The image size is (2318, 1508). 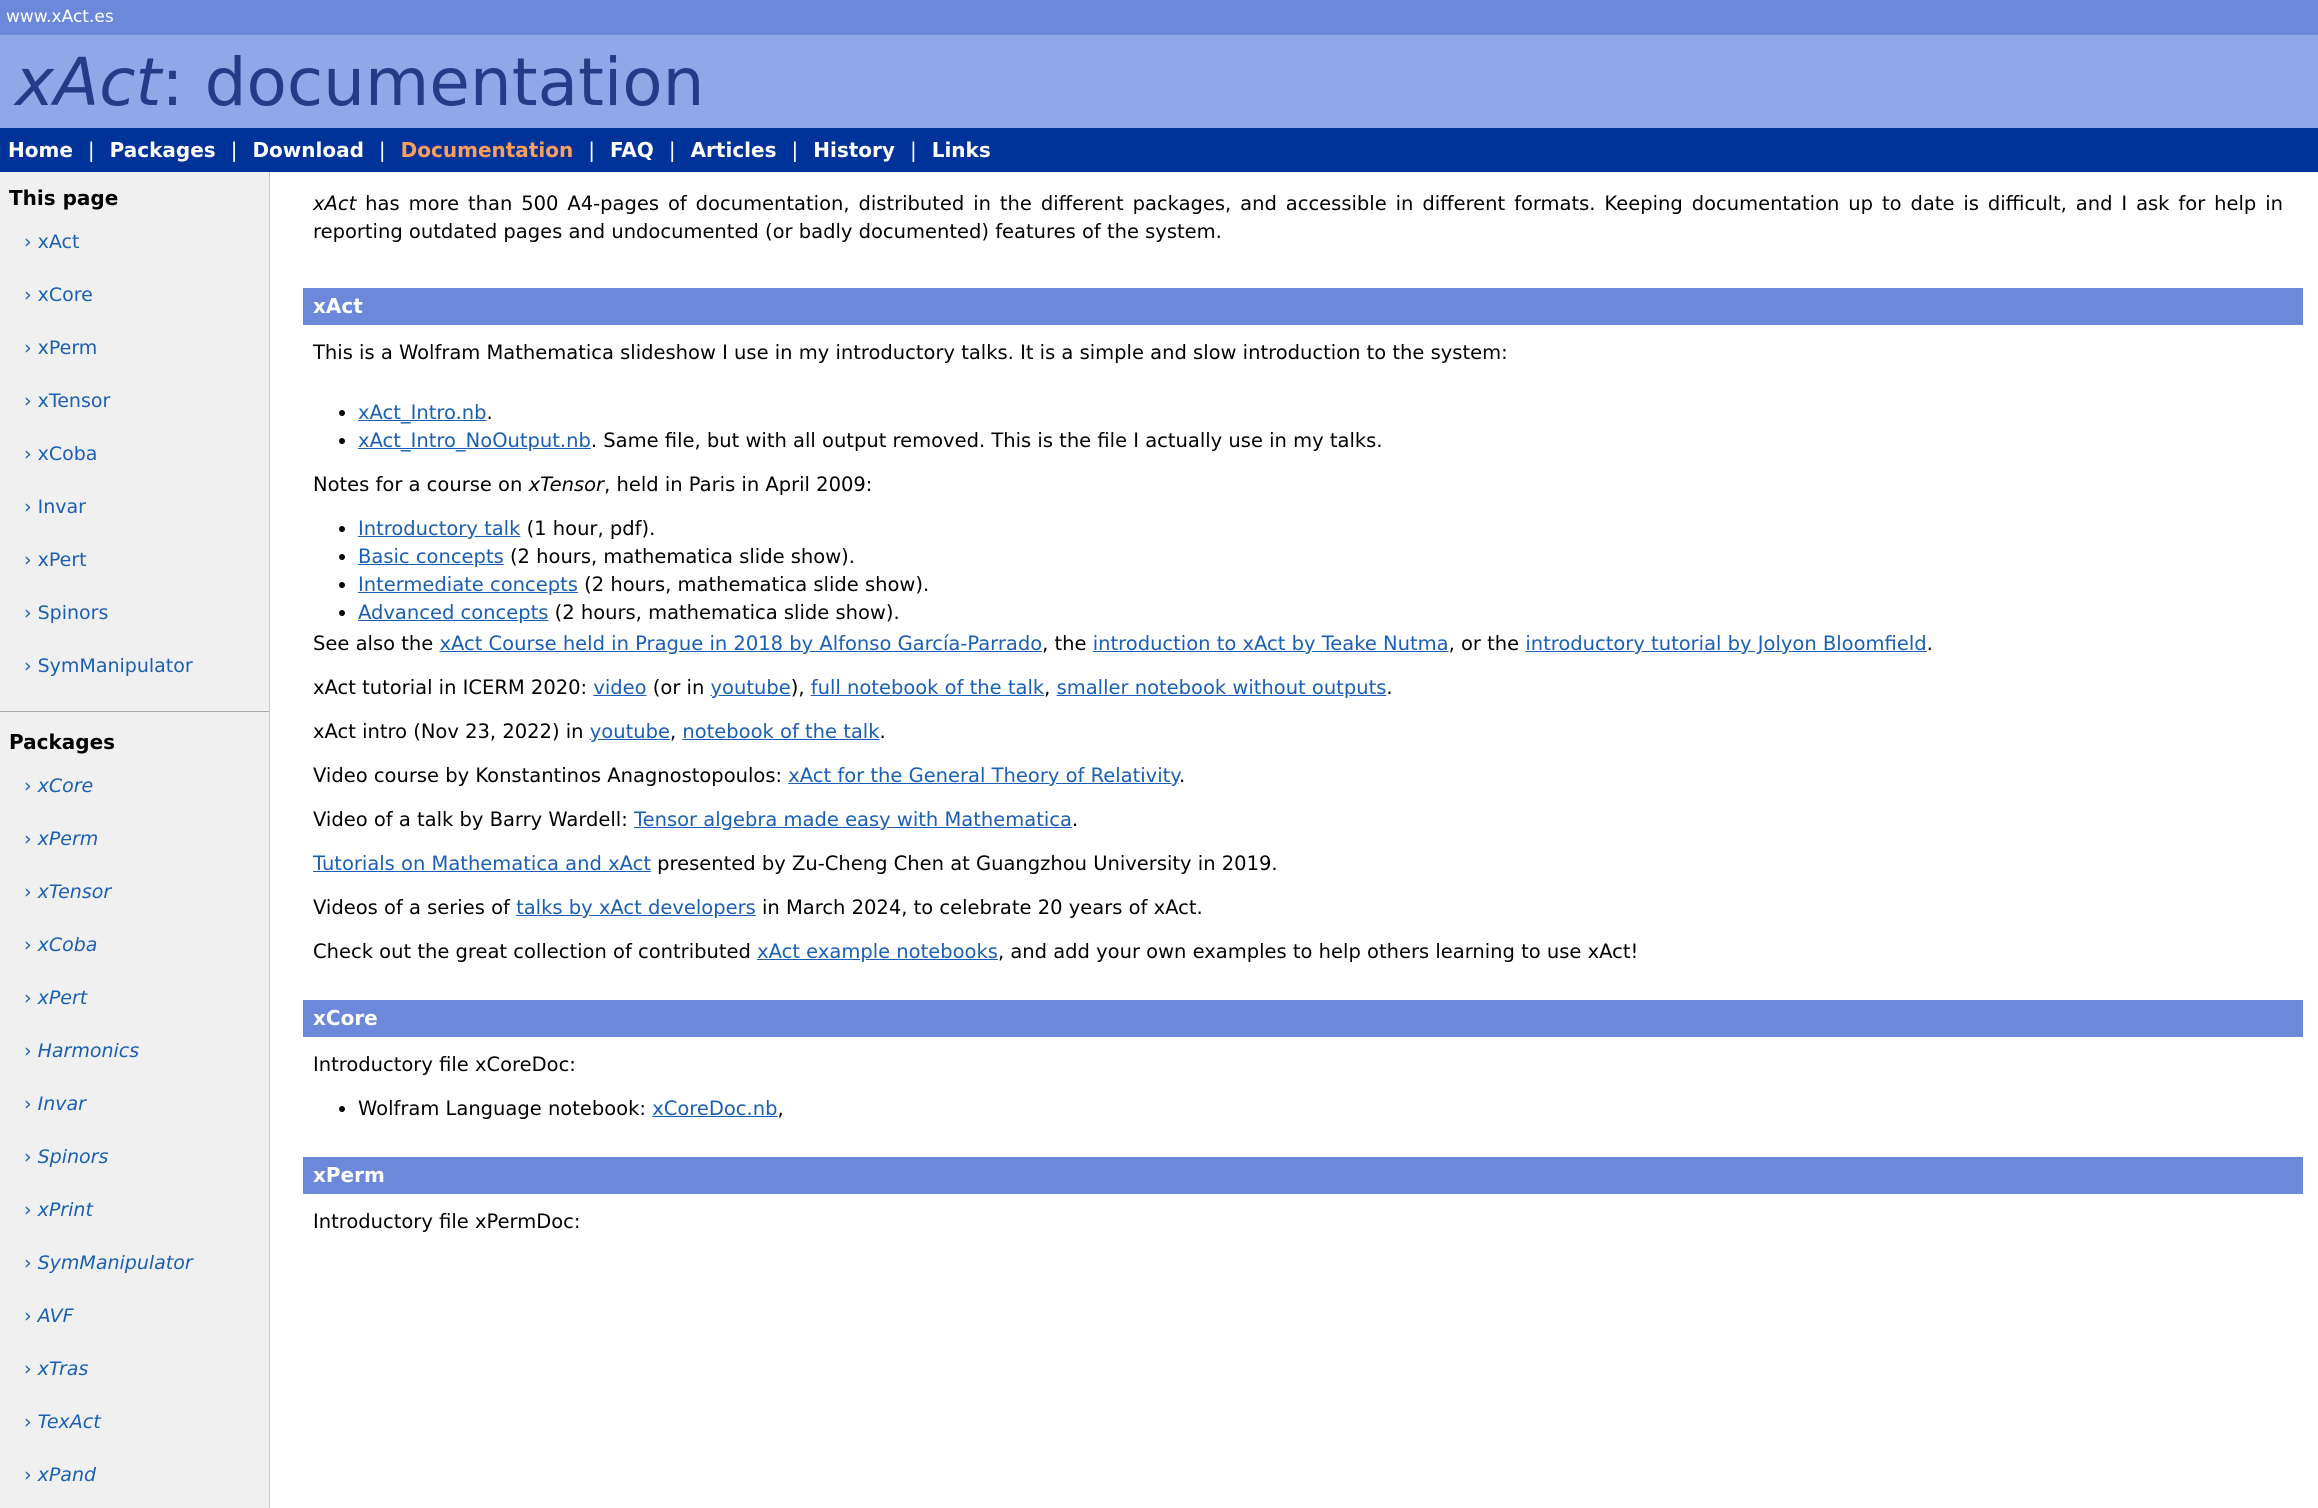 What do you see at coordinates (1330, 529) in the screenshot?
I see `list-item: Introductory talk (1 hour, pdf).` at bounding box center [1330, 529].